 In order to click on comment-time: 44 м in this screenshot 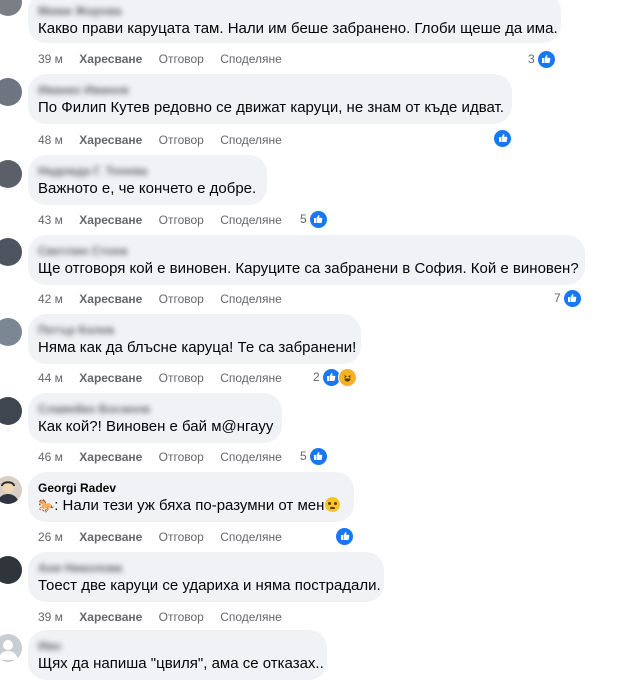, I will do `click(50, 378)`.